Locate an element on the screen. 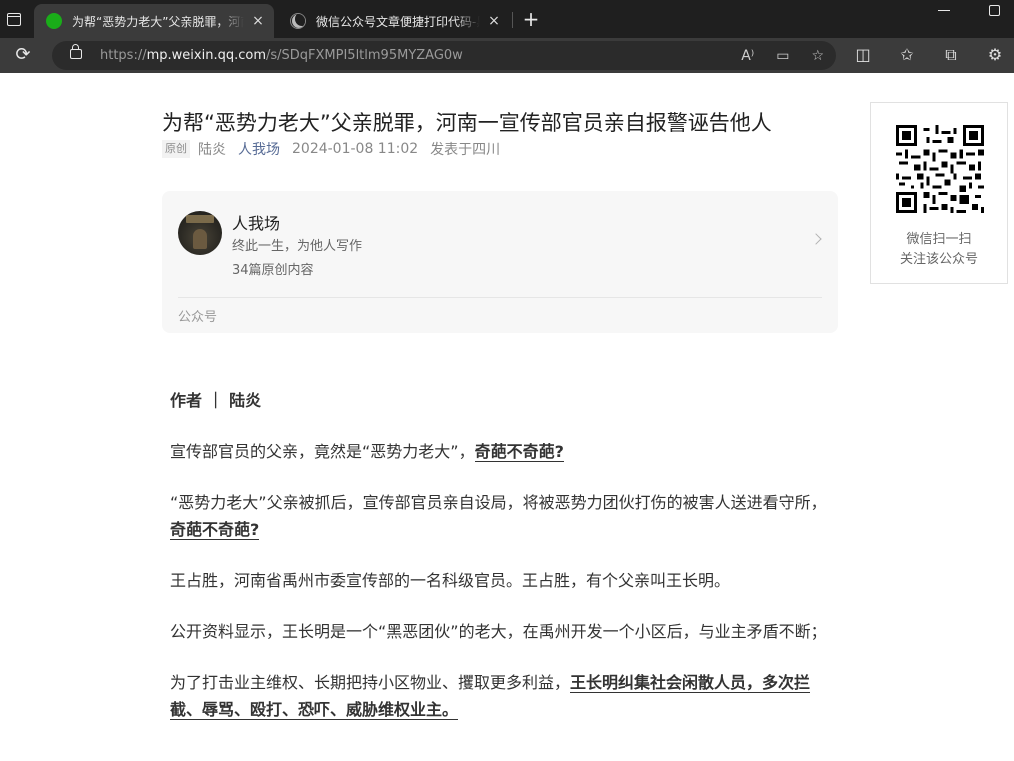  qr-code-panel: 微信扫一扫 关注该公众号 is located at coordinates (939, 193).